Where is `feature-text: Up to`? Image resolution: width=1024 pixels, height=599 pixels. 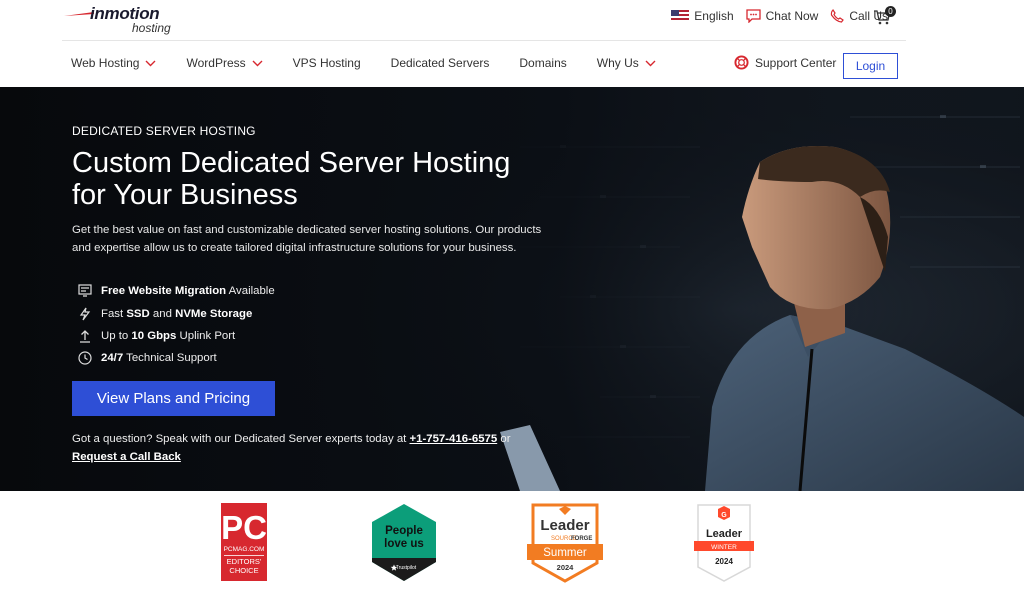
feature-text: Up to is located at coordinates (116, 335).